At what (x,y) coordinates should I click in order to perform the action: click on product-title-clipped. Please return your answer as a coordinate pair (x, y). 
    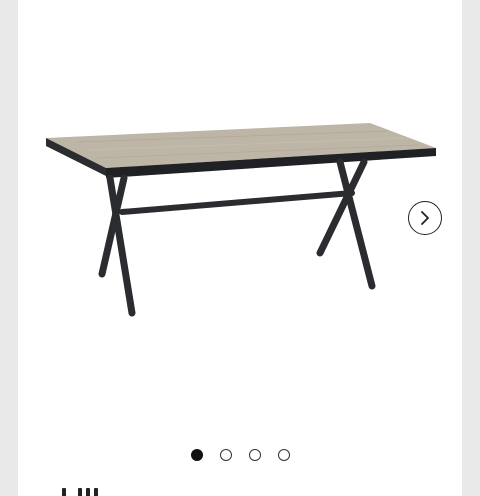
    Looking at the image, I should click on (82, 492).